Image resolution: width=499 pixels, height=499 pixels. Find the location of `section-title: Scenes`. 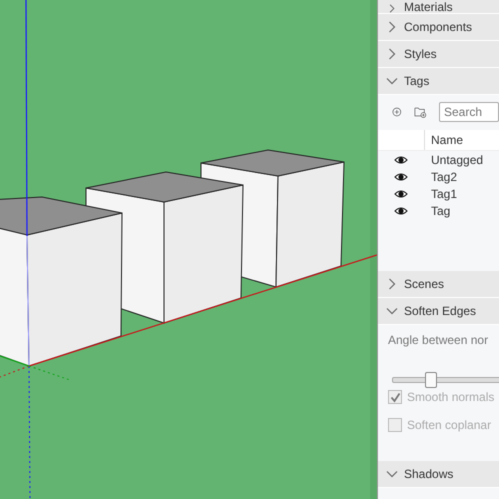

section-title: Scenes is located at coordinates (424, 284).